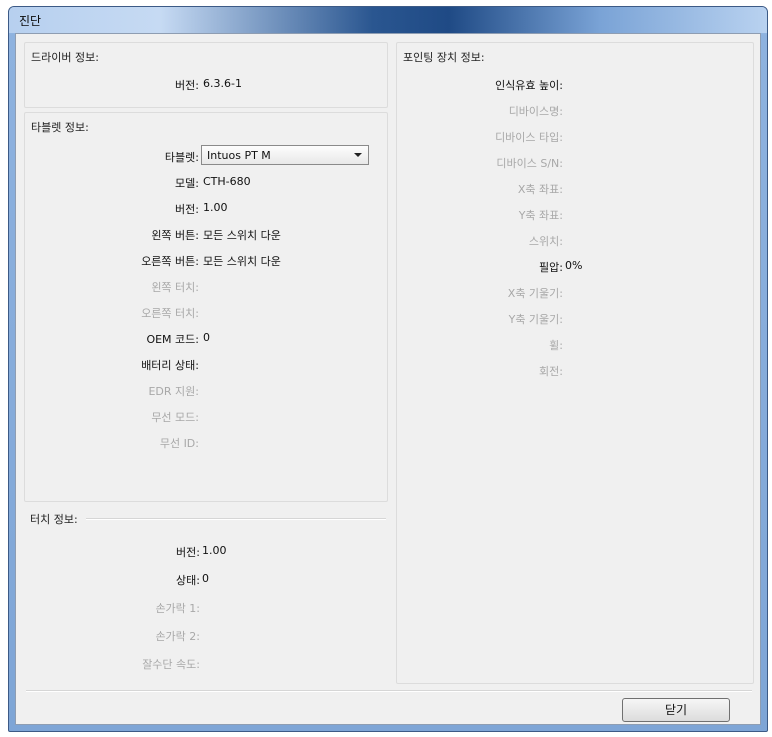  I want to click on tablet-version-value: 1.00, so click(215, 207).